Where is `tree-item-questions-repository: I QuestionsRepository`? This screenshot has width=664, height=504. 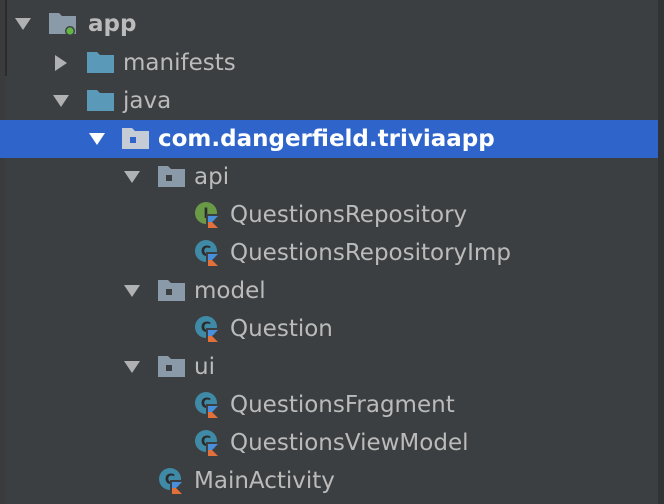 tree-item-questions-repository: I QuestionsRepository is located at coordinates (329, 215).